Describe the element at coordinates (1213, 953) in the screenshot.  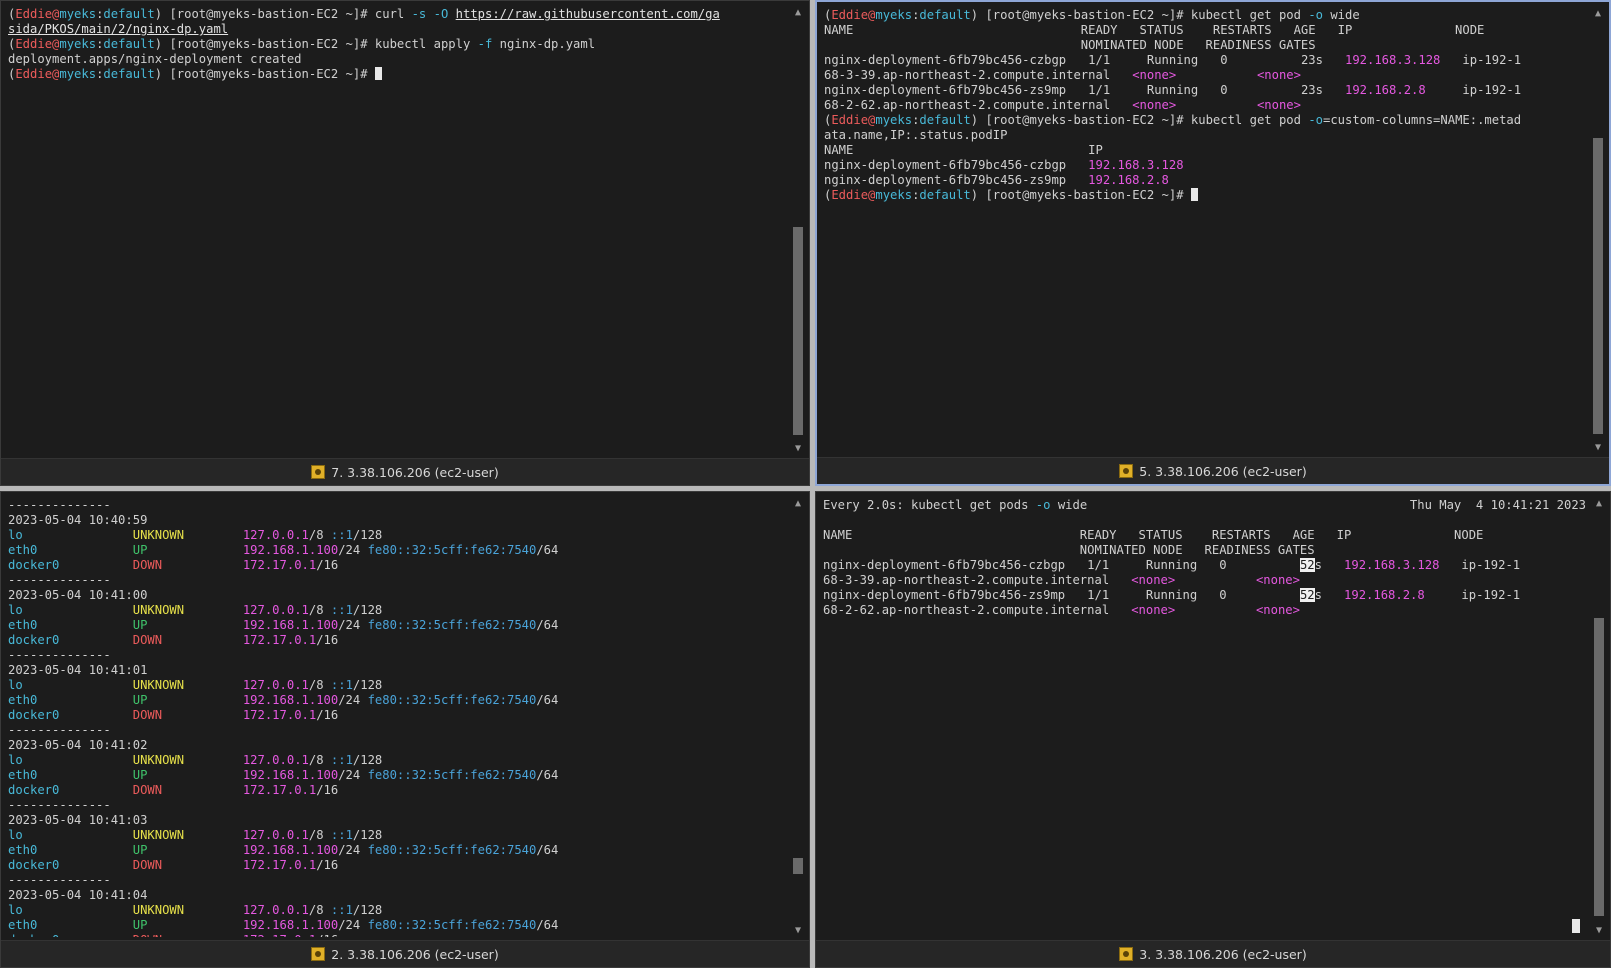
I see `pane-status-bar: 3. 3.38.106.206 (ec2-user)` at that location.